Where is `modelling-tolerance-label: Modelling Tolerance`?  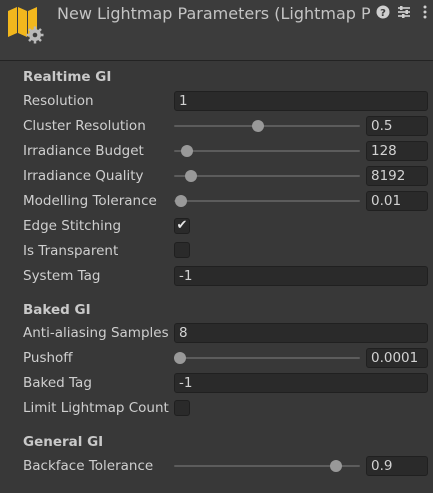
modelling-tolerance-label: Modelling Tolerance is located at coordinates (90, 201).